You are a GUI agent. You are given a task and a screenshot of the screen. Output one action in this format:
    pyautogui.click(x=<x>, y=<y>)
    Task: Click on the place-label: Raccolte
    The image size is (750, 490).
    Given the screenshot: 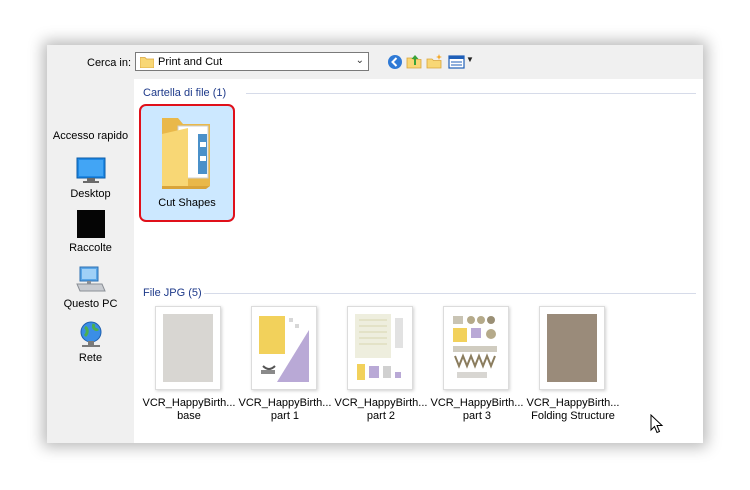 What is the action you would take?
    pyautogui.click(x=90, y=248)
    